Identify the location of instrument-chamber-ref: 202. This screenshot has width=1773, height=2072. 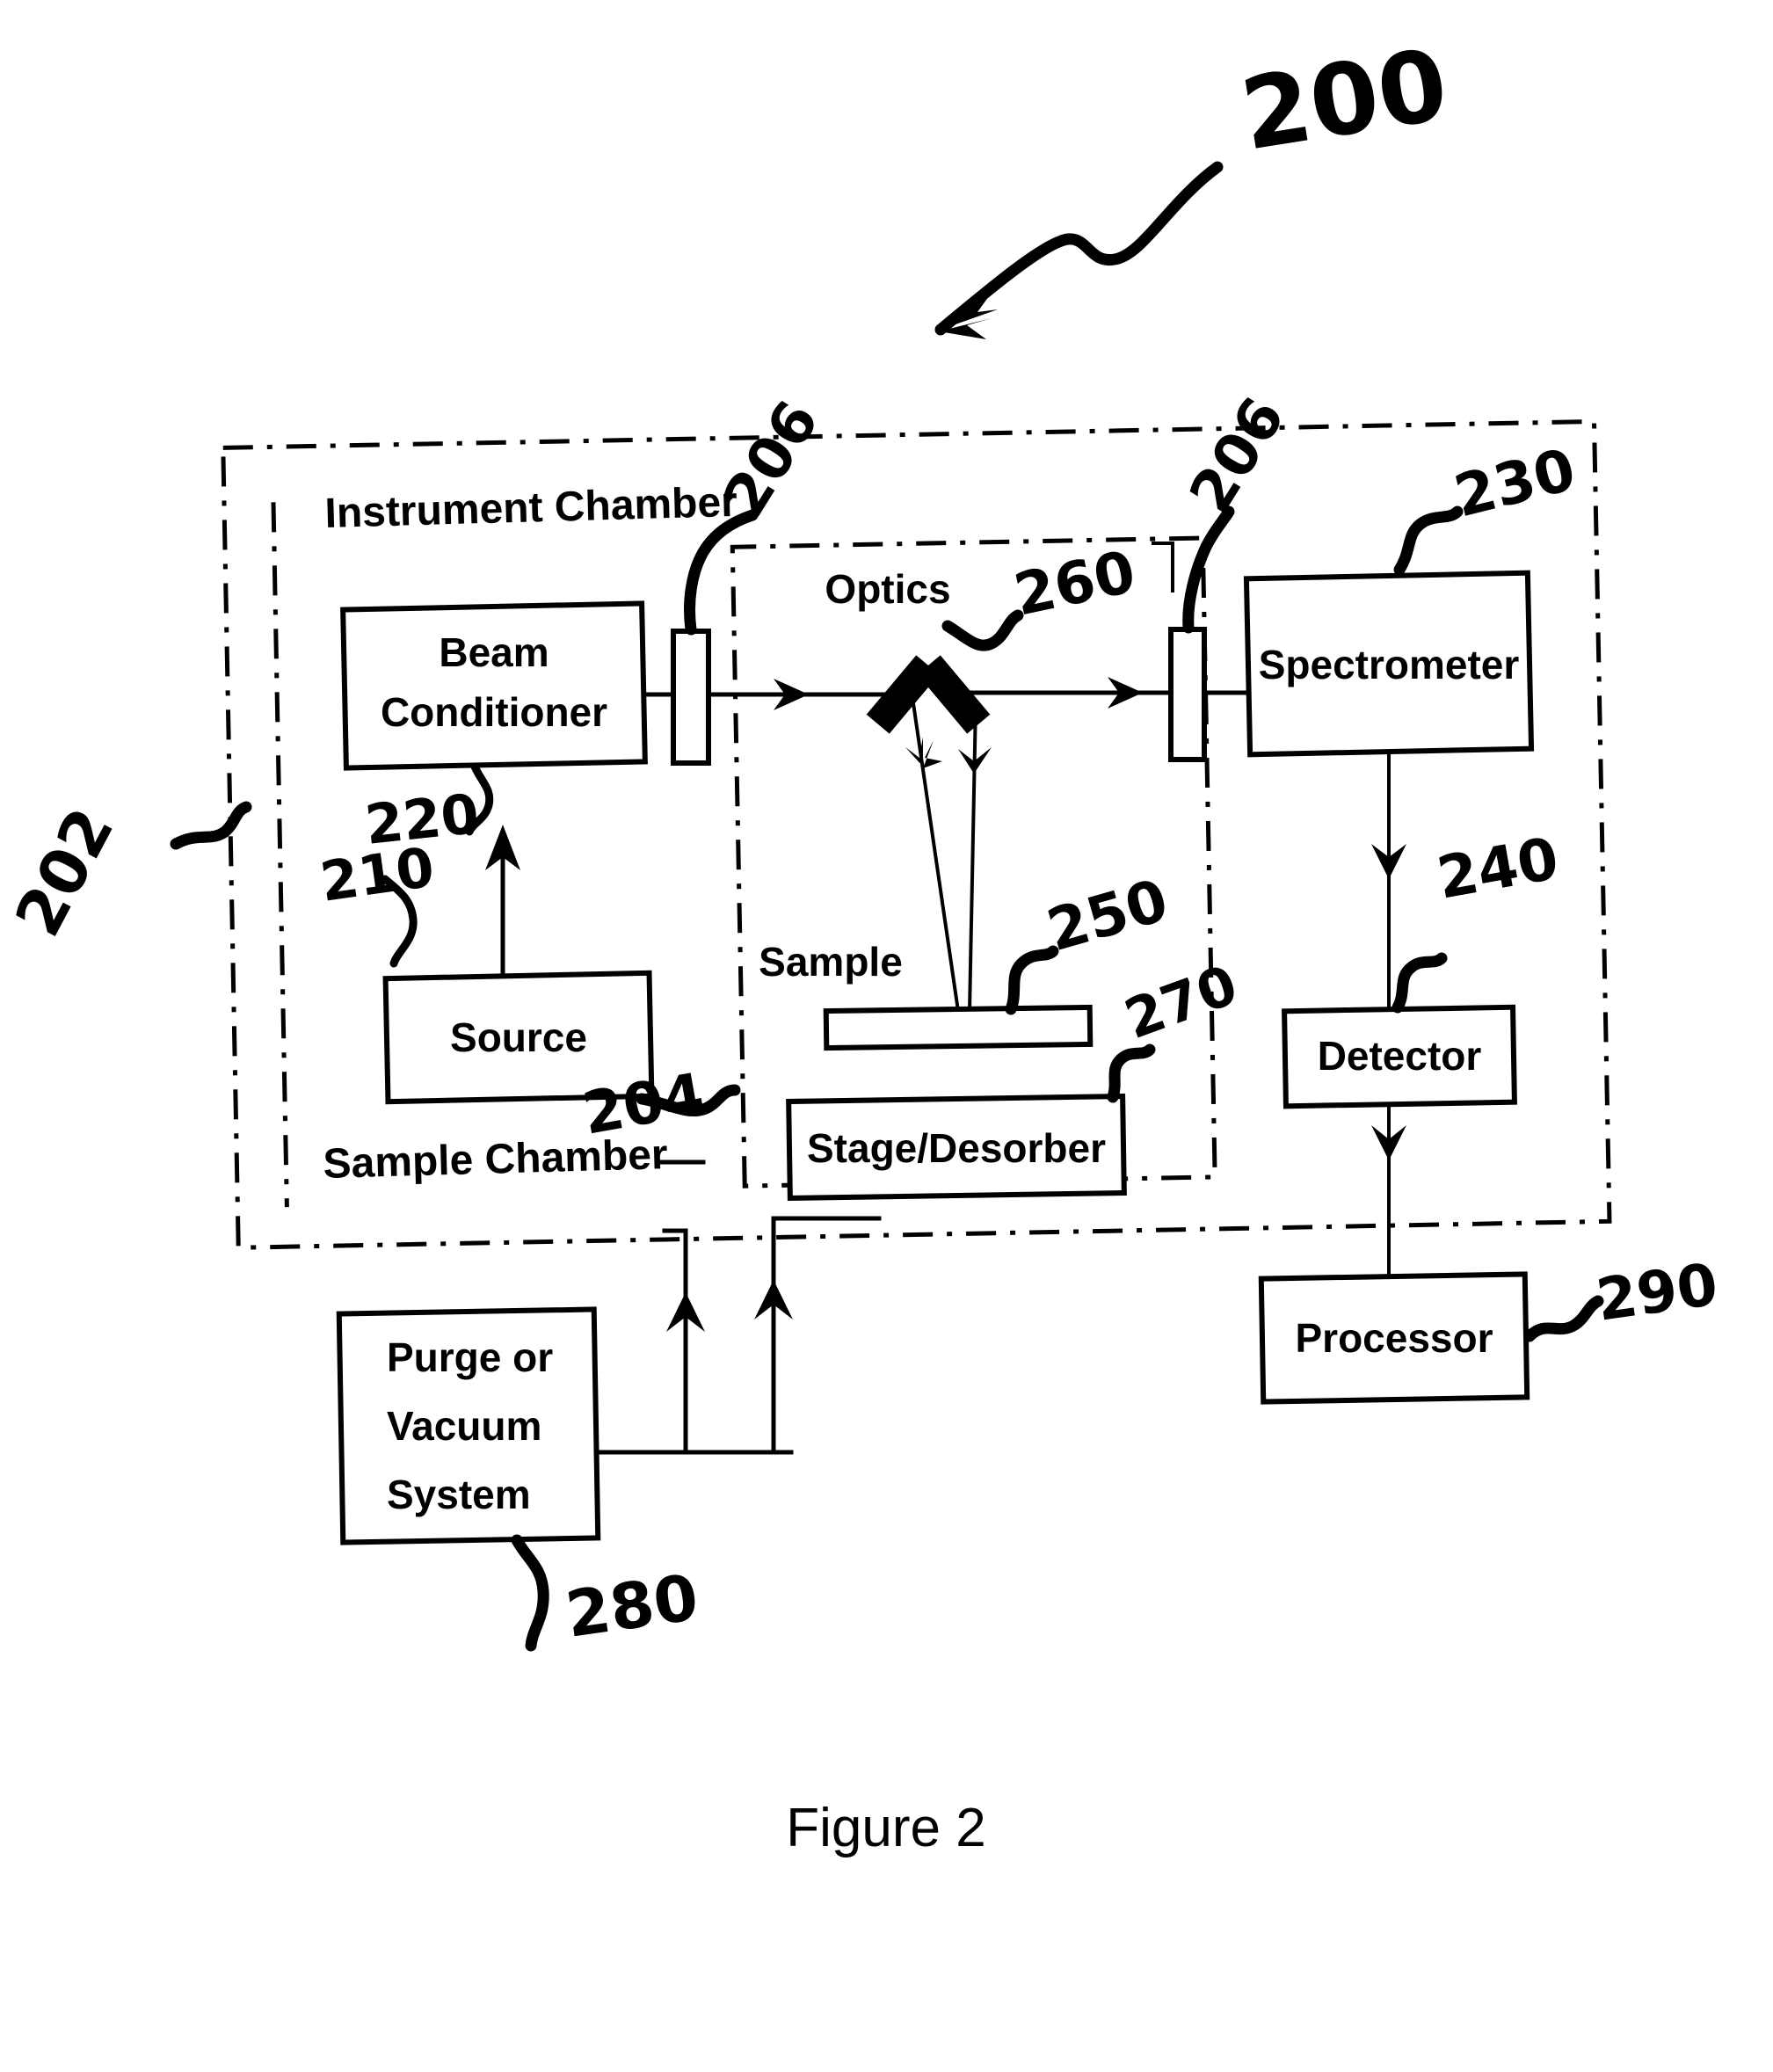
(64, 872).